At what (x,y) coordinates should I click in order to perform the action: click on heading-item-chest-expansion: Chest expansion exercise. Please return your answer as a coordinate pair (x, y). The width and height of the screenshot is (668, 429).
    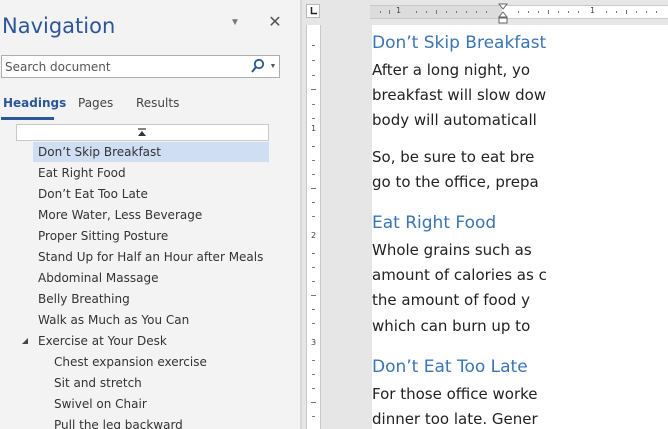
    Looking at the image, I should click on (159, 362).